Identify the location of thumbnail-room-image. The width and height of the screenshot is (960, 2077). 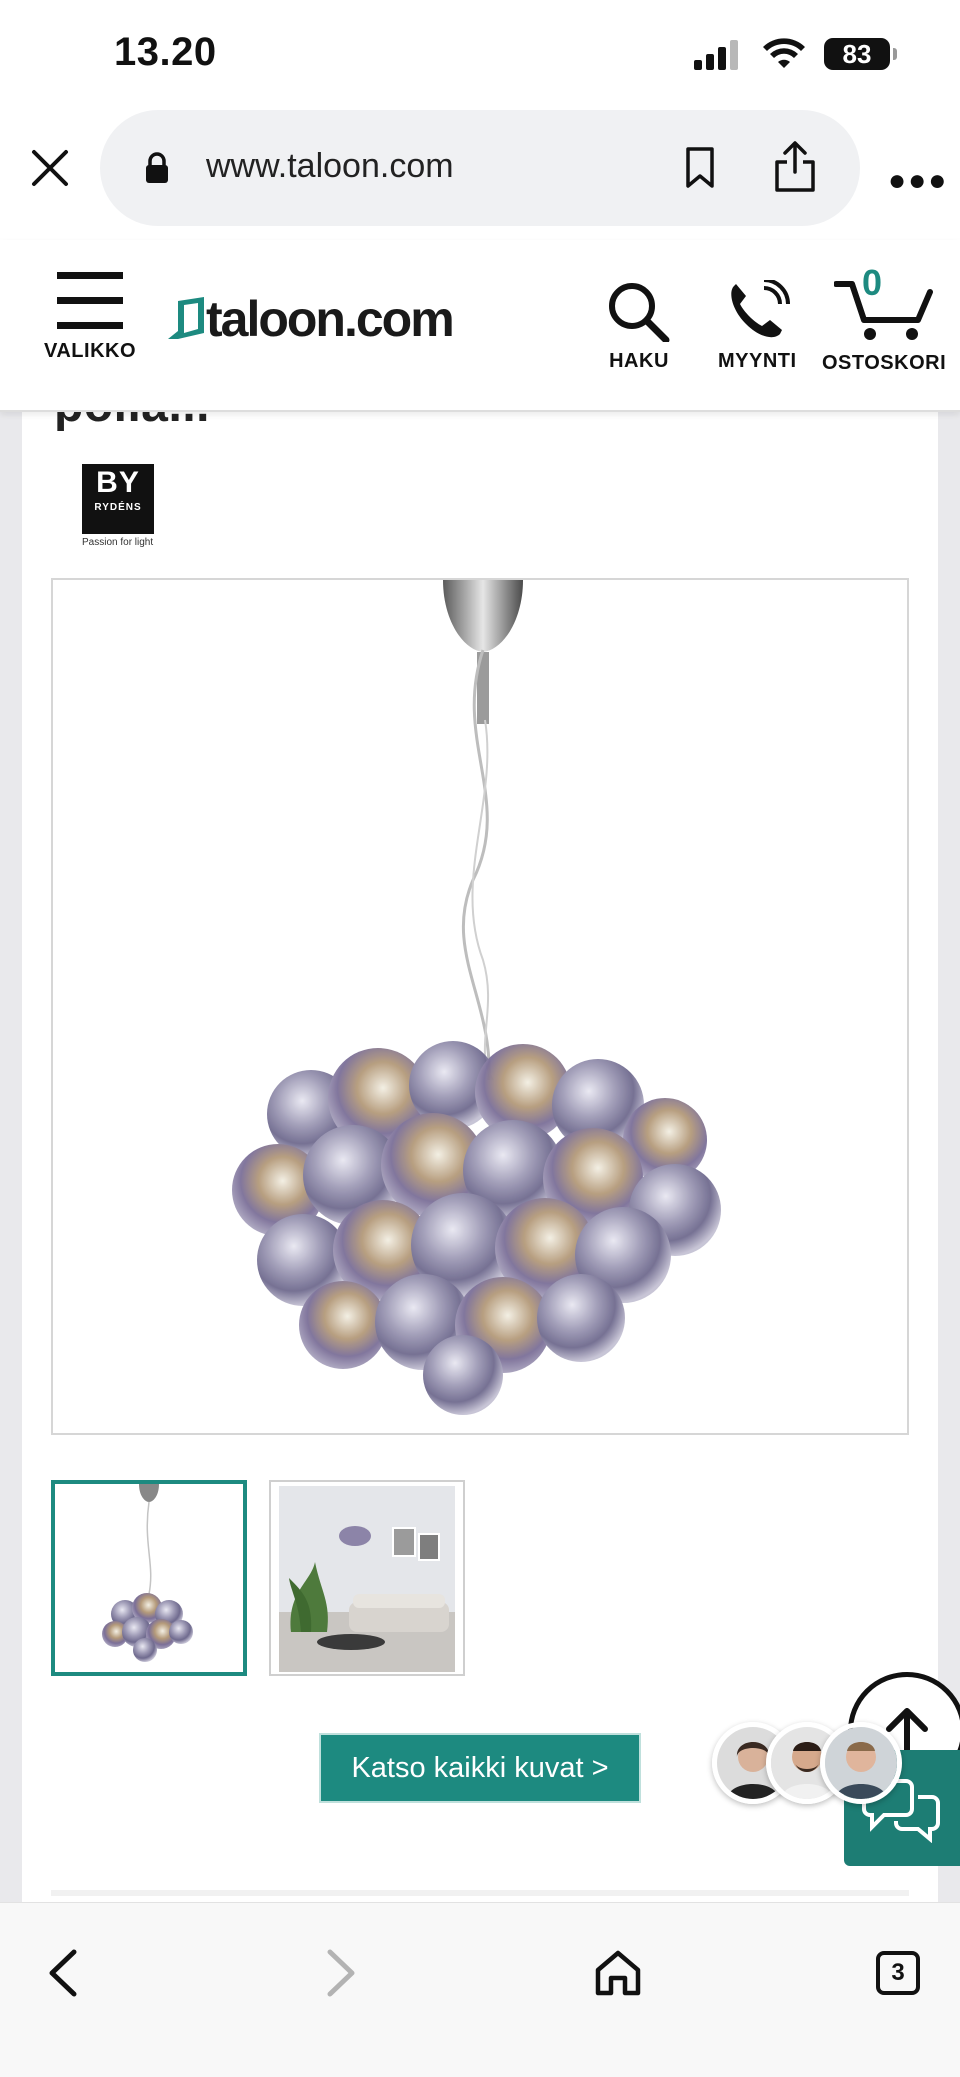
(367, 1579).